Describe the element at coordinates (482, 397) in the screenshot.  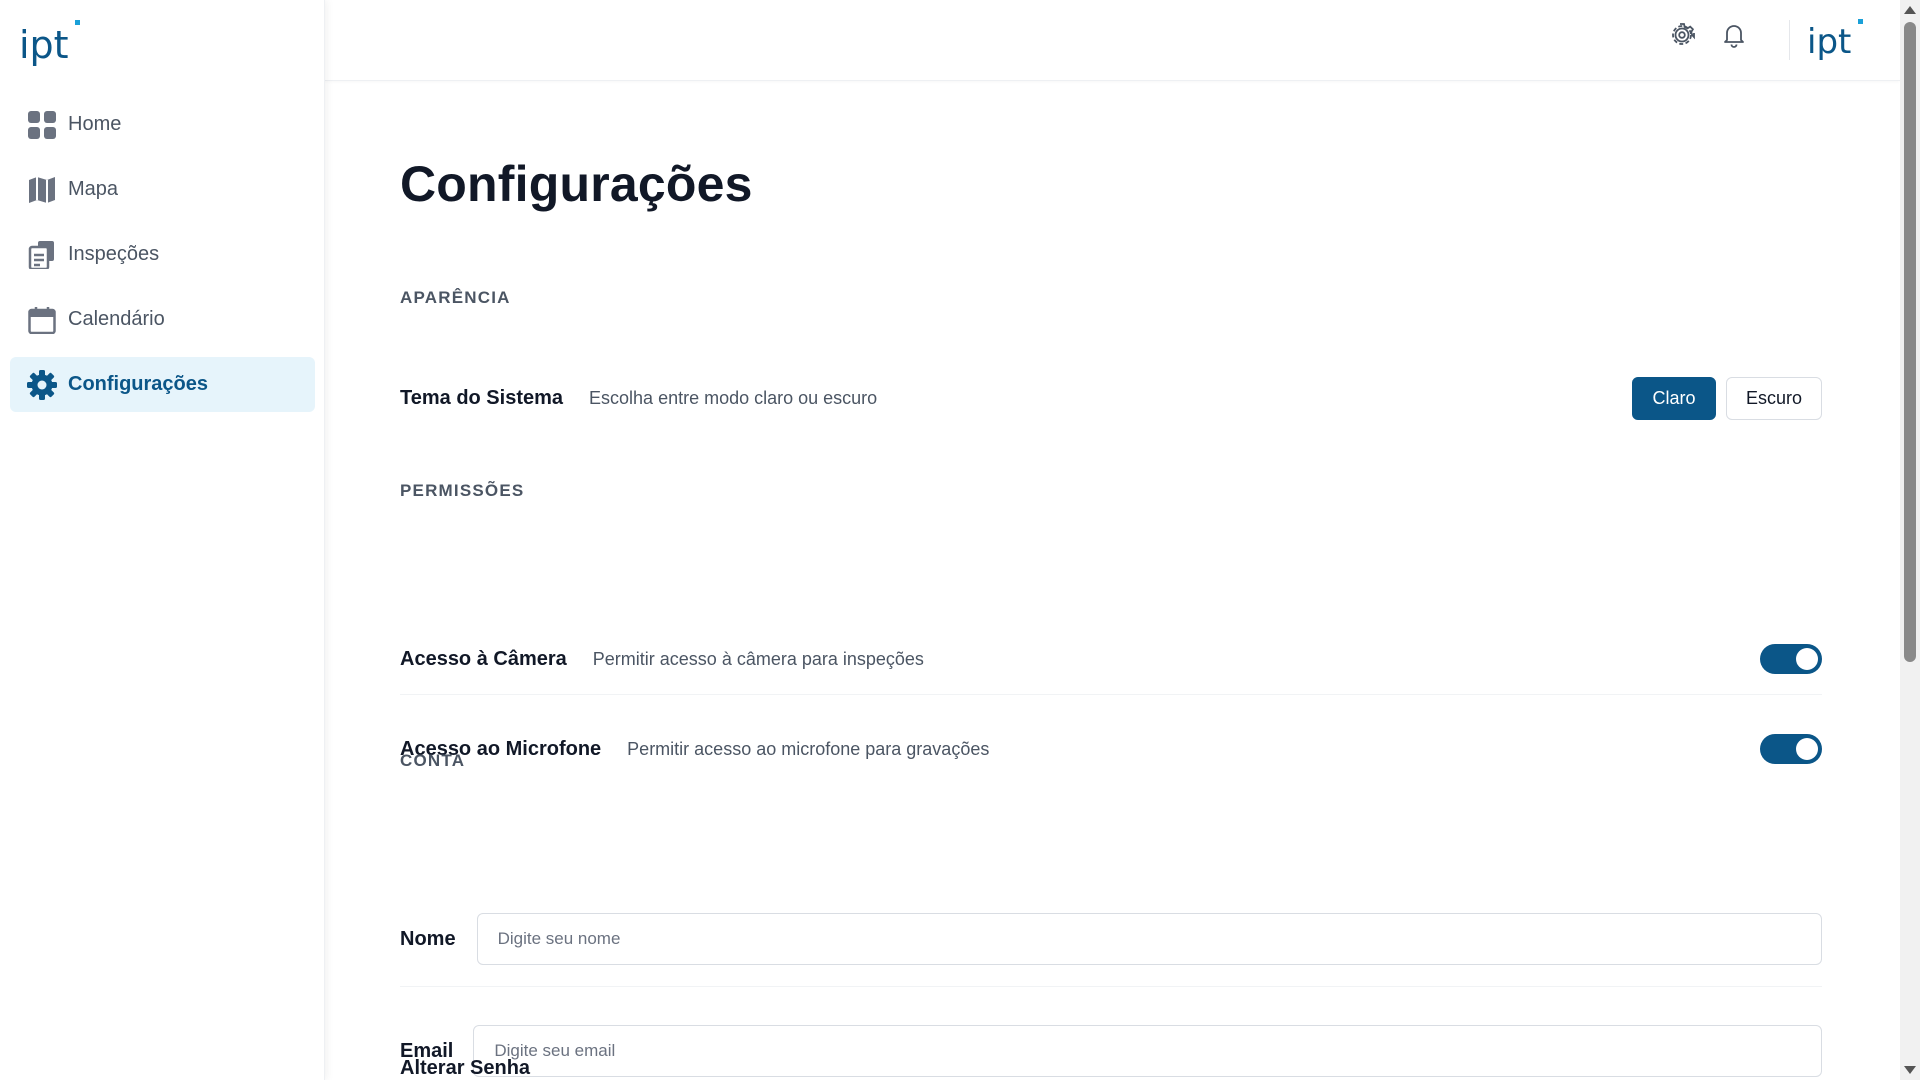
I see `theme-label: Tema do Sistema` at that location.